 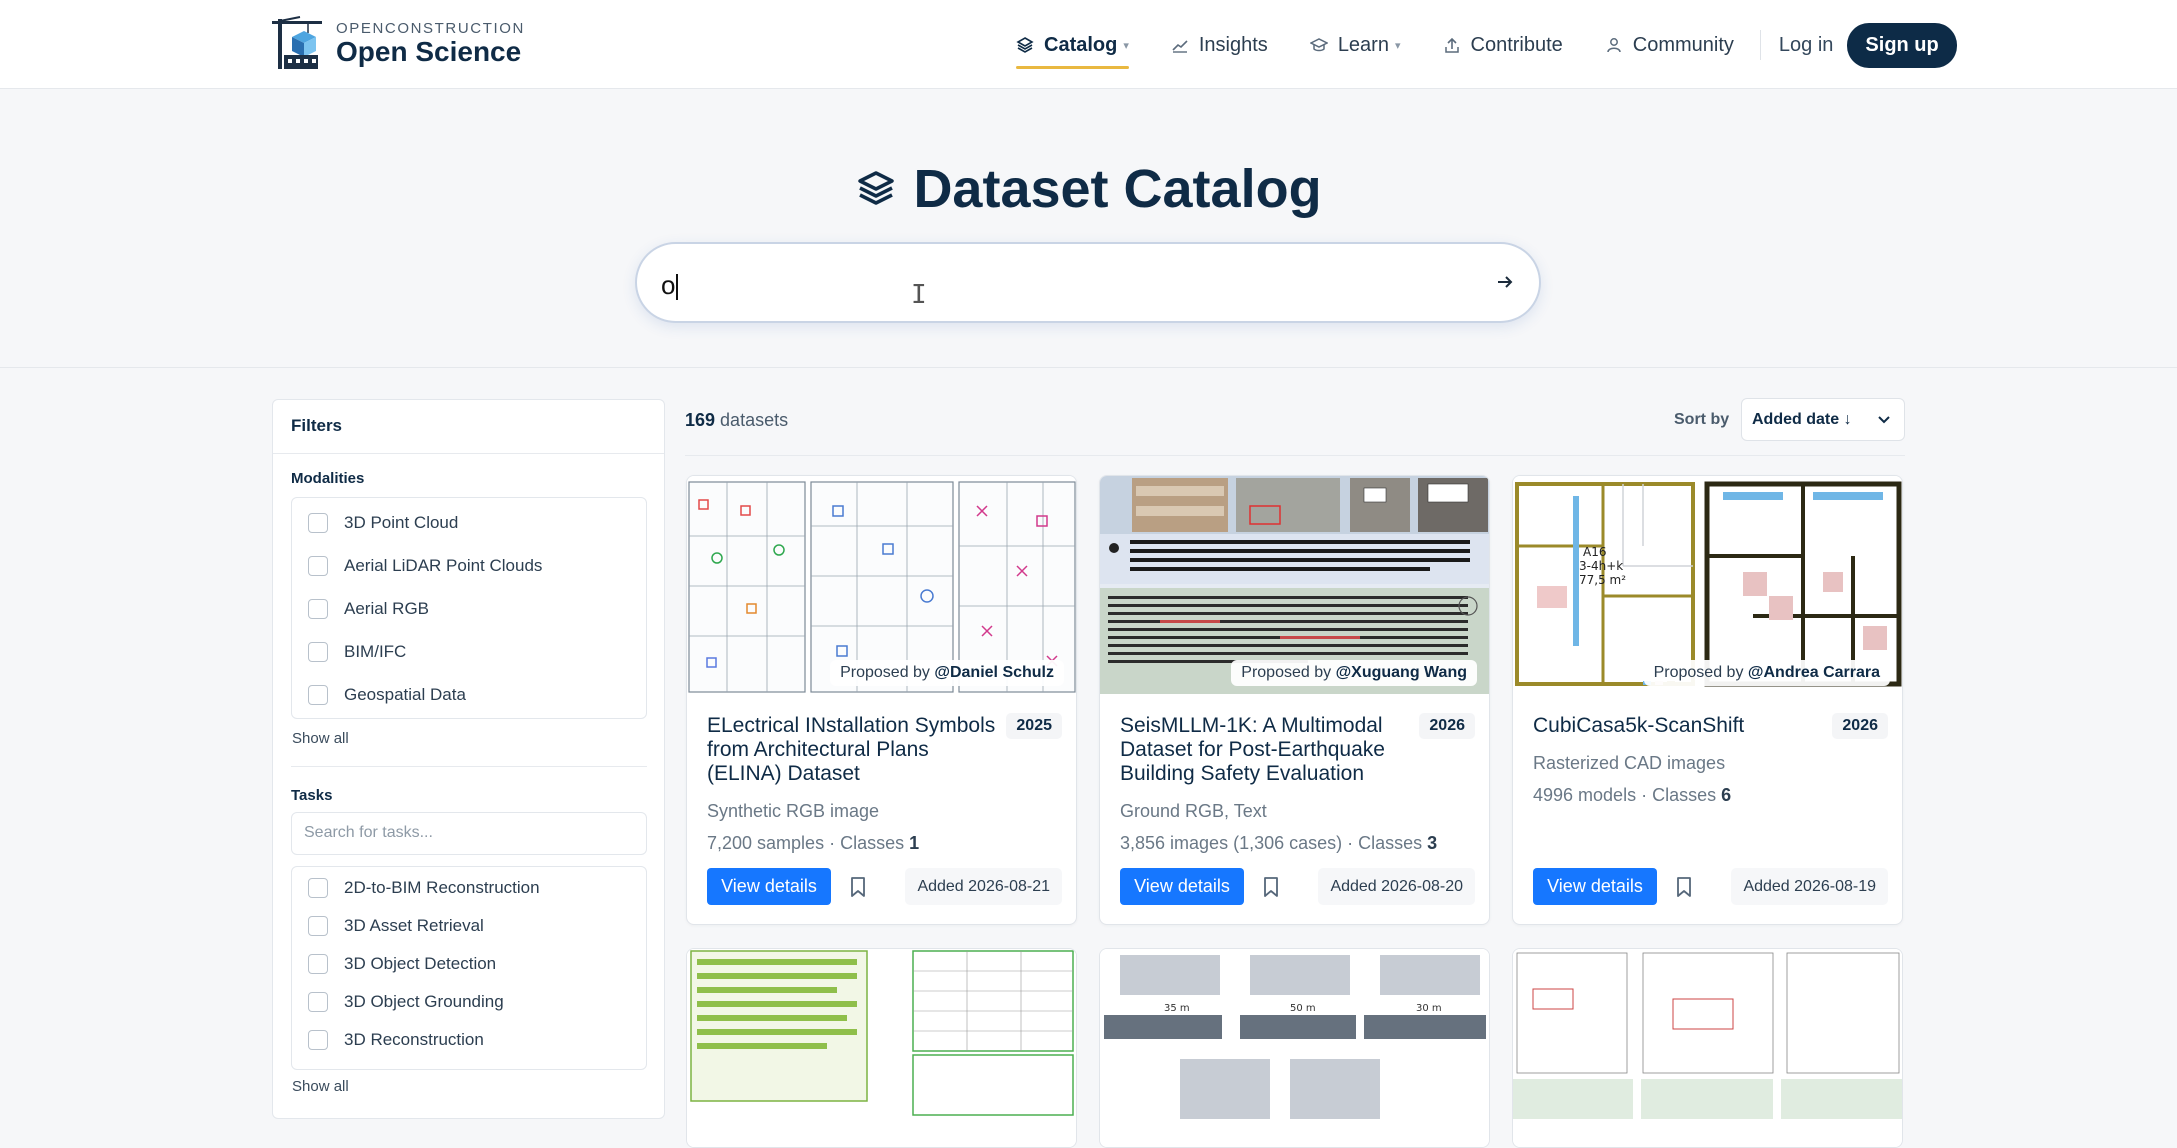 What do you see at coordinates (1806, 45) in the screenshot?
I see `login-link: Log in` at bounding box center [1806, 45].